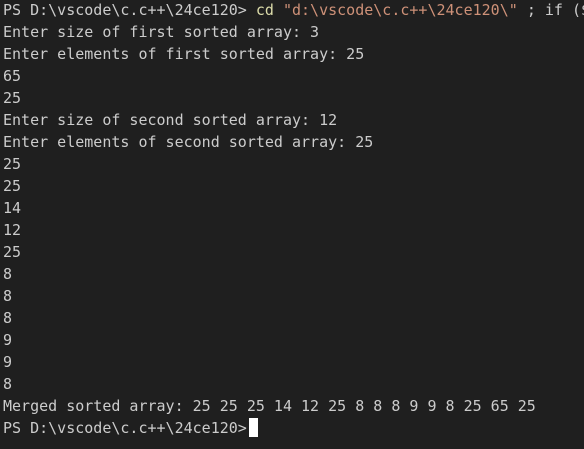 Image resolution: width=584 pixels, height=449 pixels. What do you see at coordinates (253, 427) in the screenshot?
I see `text-cursor` at bounding box center [253, 427].